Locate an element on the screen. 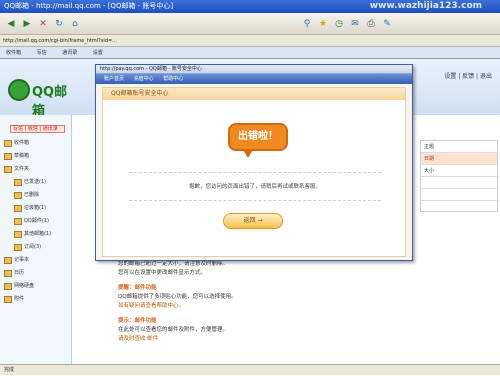 Image resolution: width=500 pixels, height=376 pixels. mail-icon: ✉ is located at coordinates (355, 24).